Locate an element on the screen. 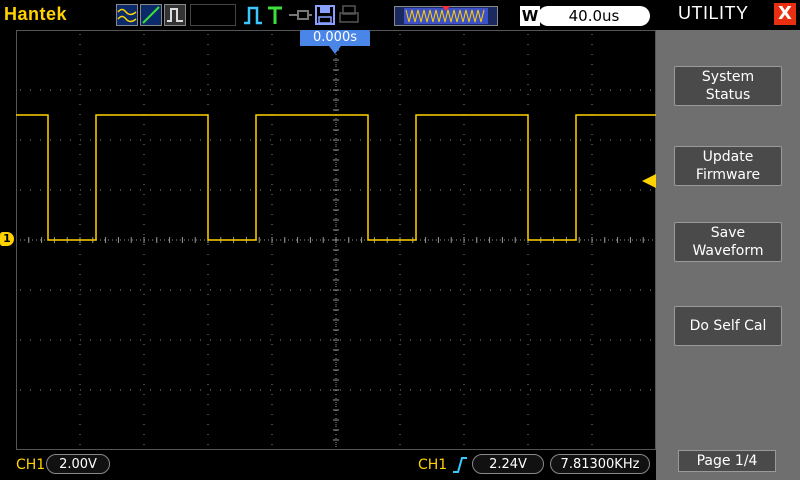 The width and height of the screenshot is (800, 480). save-waveform-button: Save Waveform is located at coordinates (728, 242).